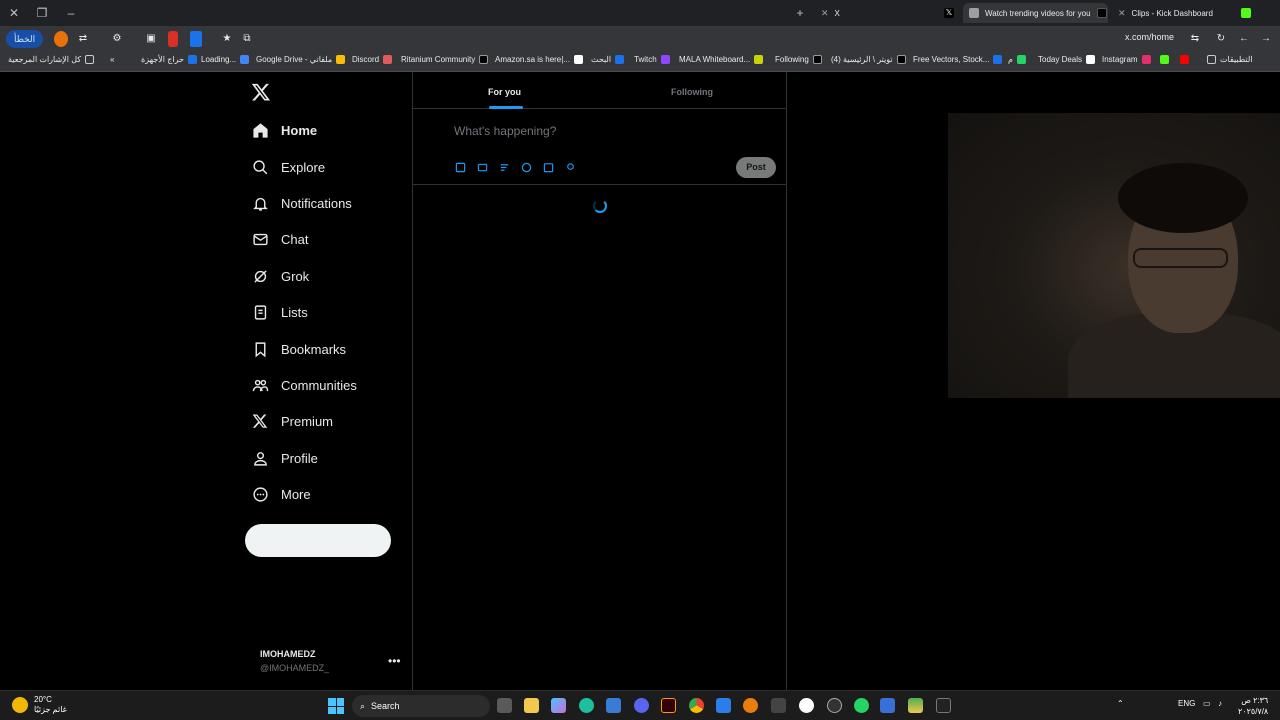 Image resolution: width=1280 pixels, height=720 pixels. I want to click on blender-icon, so click(750, 705).